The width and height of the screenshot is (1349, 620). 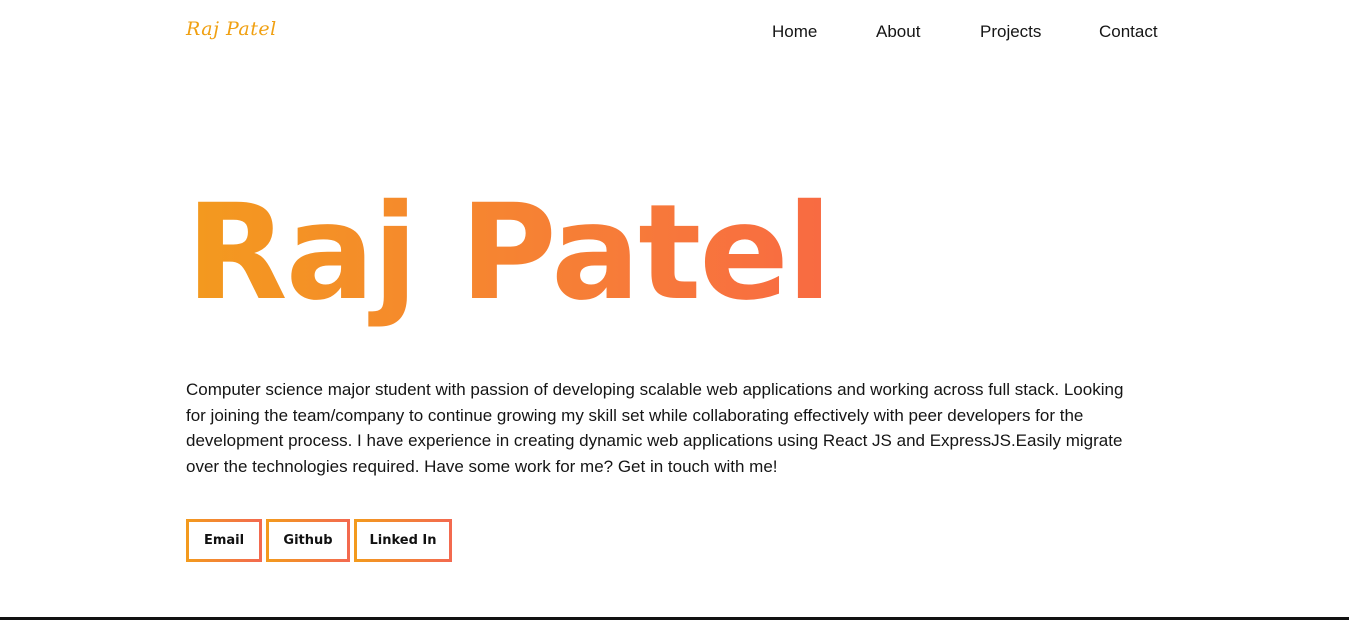 I want to click on nav-links: Home About Projects Contact, so click(x=674, y=33).